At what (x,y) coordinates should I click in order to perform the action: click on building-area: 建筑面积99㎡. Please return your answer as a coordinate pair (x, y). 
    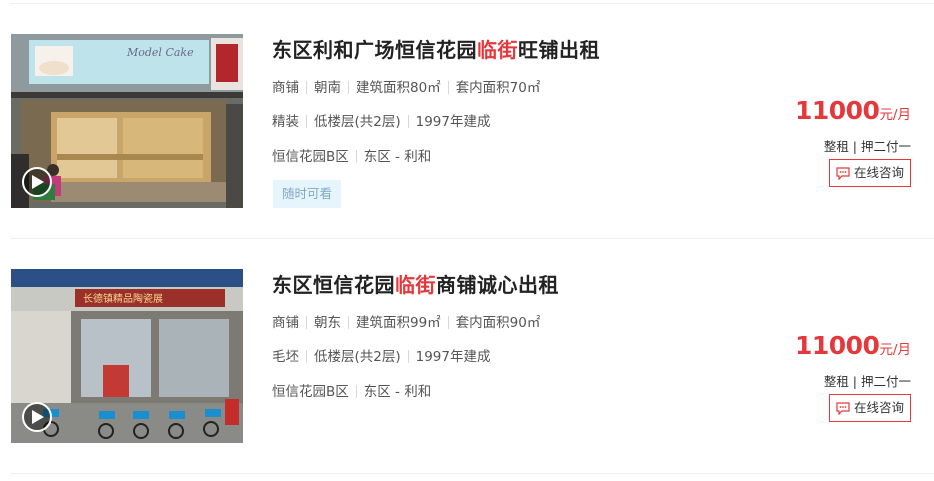
    Looking at the image, I should click on (398, 323).